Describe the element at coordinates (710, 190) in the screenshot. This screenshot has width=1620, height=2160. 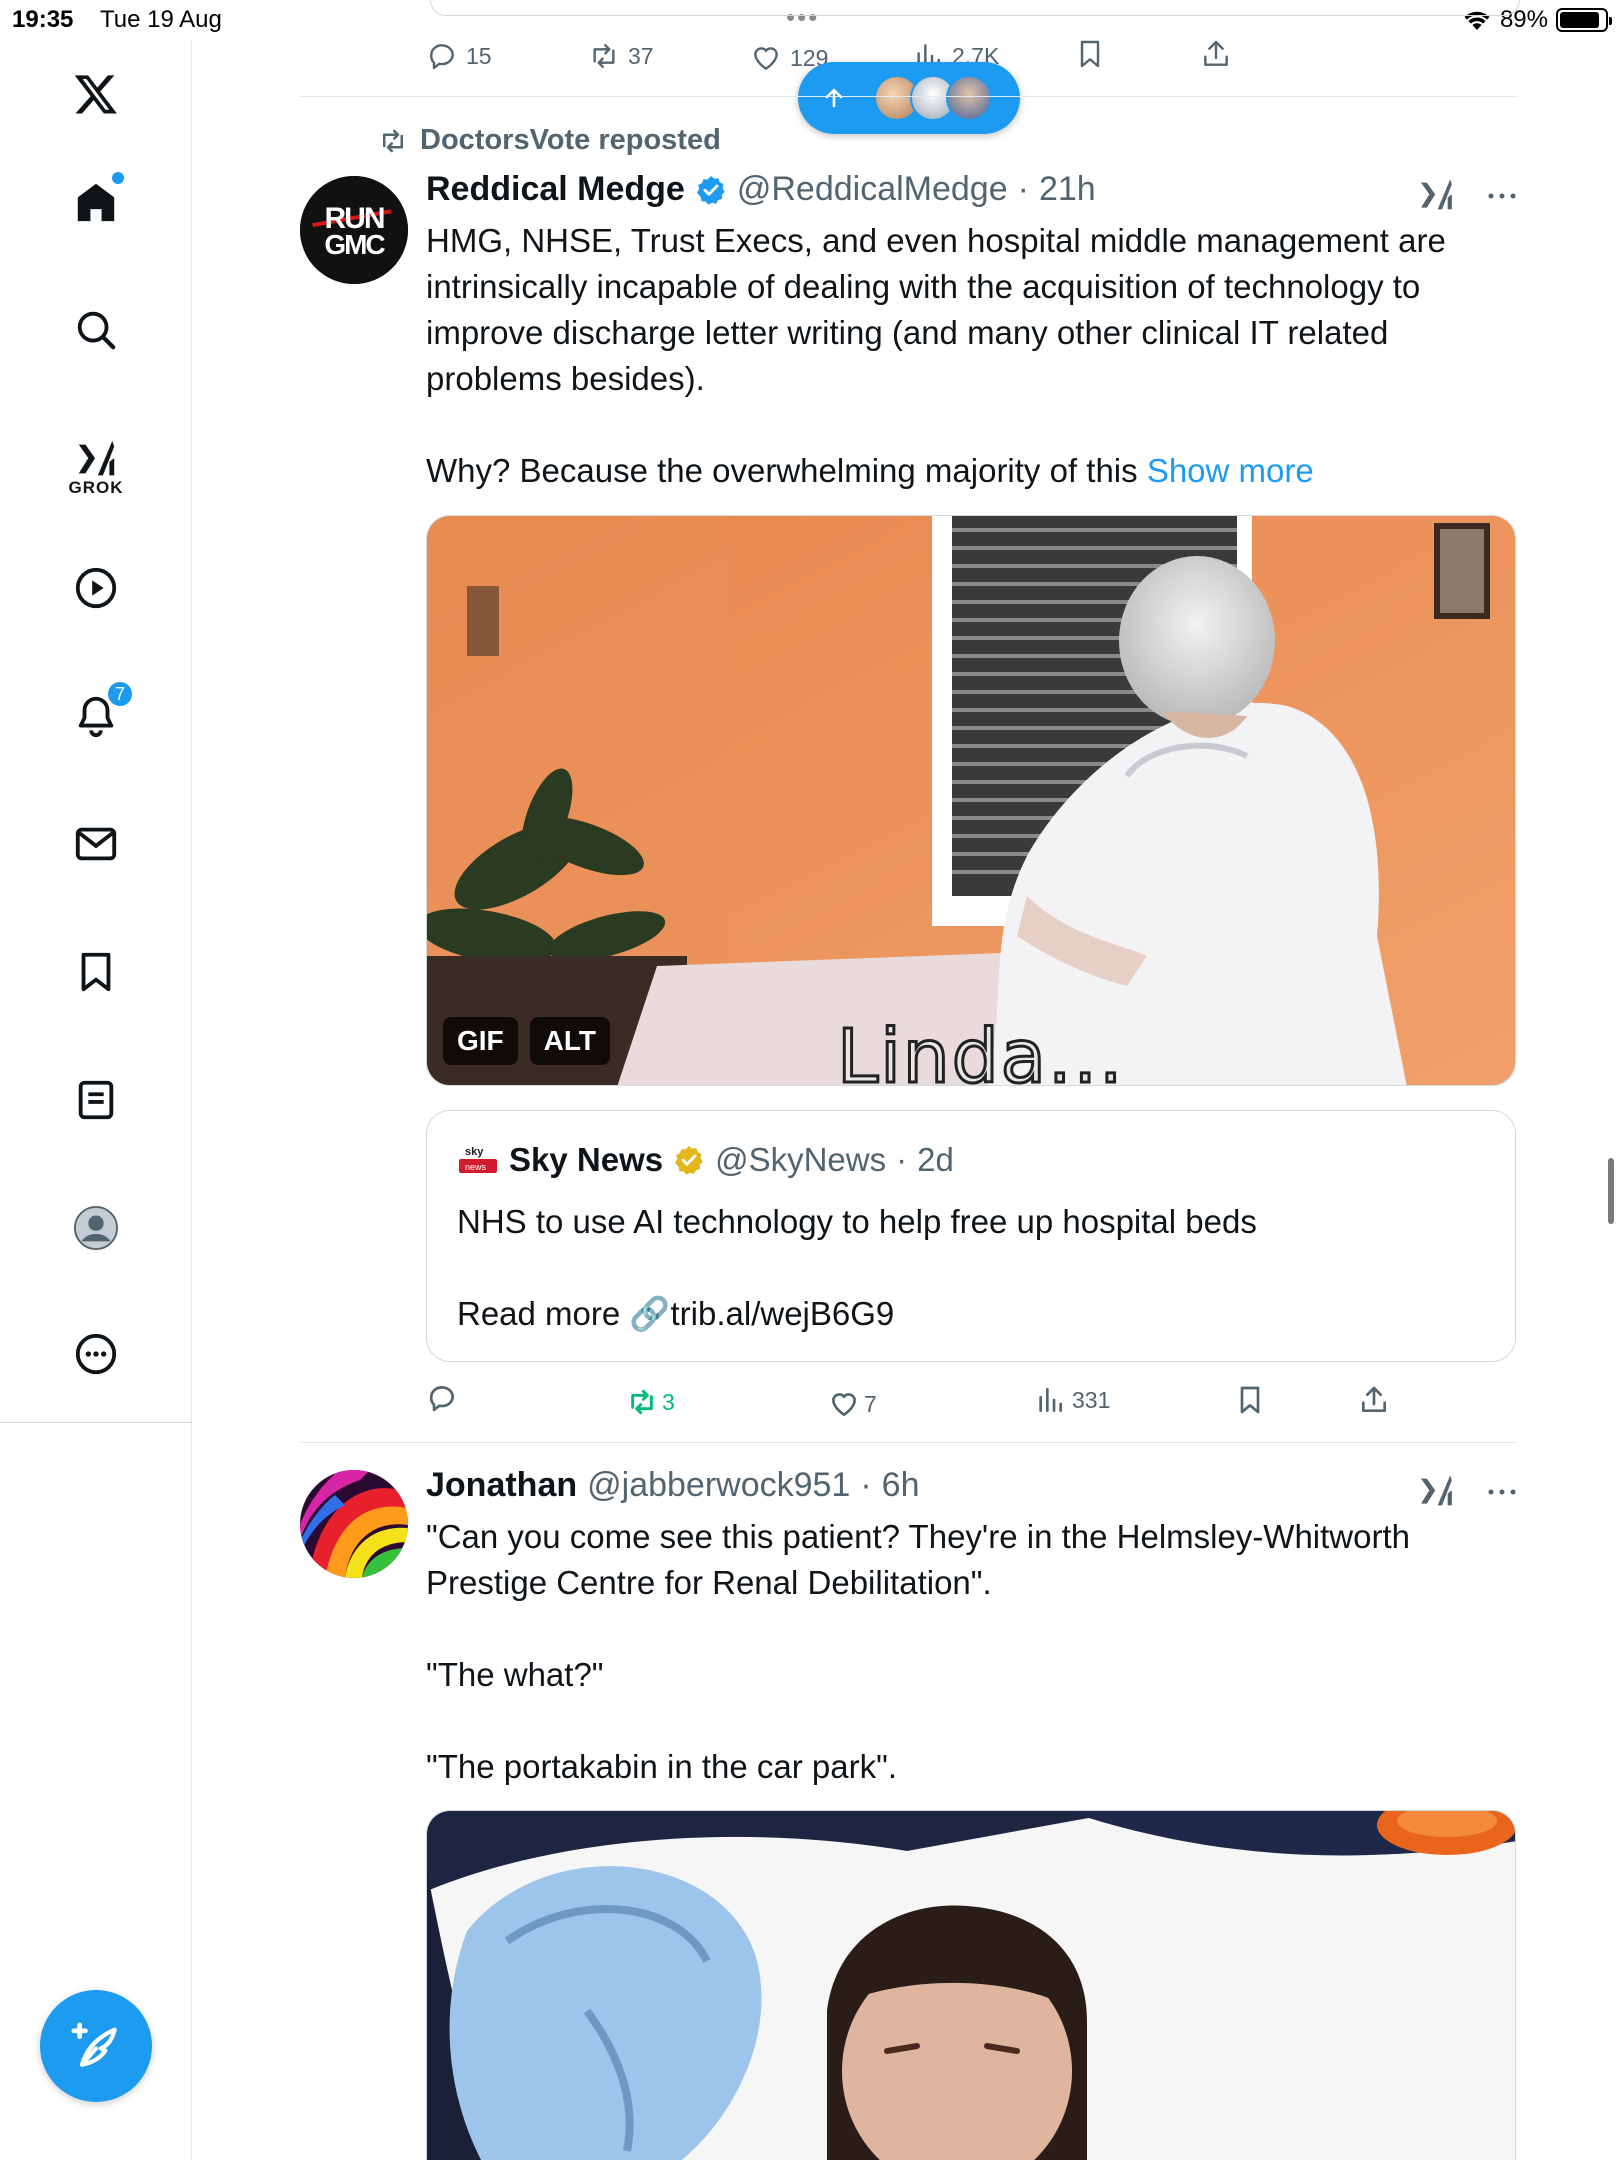
I see `verified-badge-icon` at that location.